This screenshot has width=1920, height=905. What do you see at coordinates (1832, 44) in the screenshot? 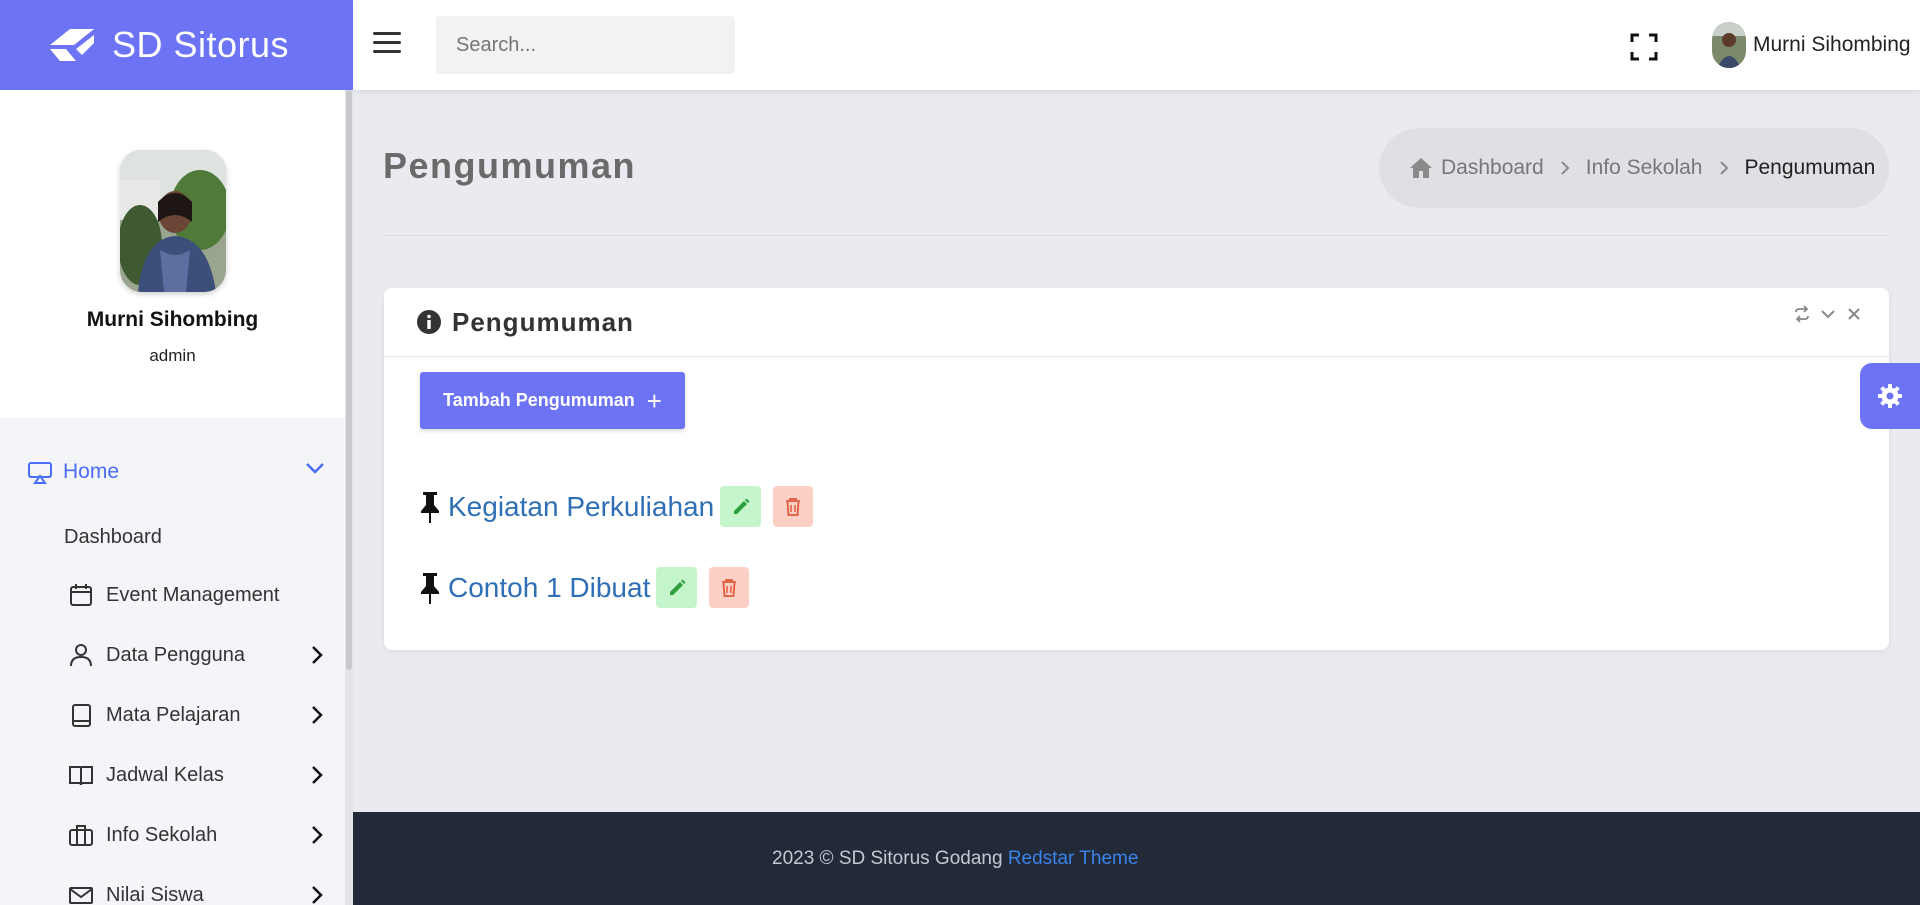
I see `user-name: Murni Sihombing` at bounding box center [1832, 44].